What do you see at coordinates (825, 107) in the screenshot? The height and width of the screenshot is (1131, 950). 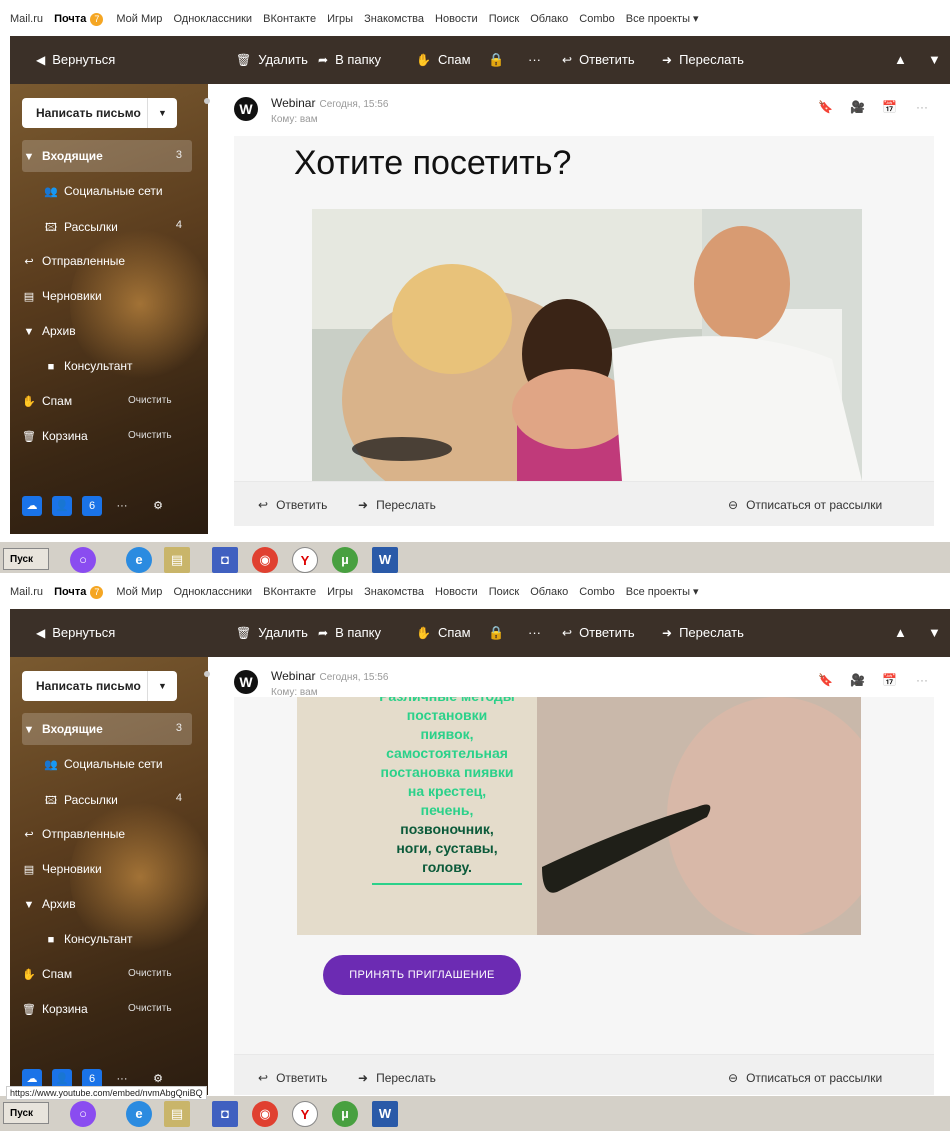 I see `bookmark-icon: 🔖` at bounding box center [825, 107].